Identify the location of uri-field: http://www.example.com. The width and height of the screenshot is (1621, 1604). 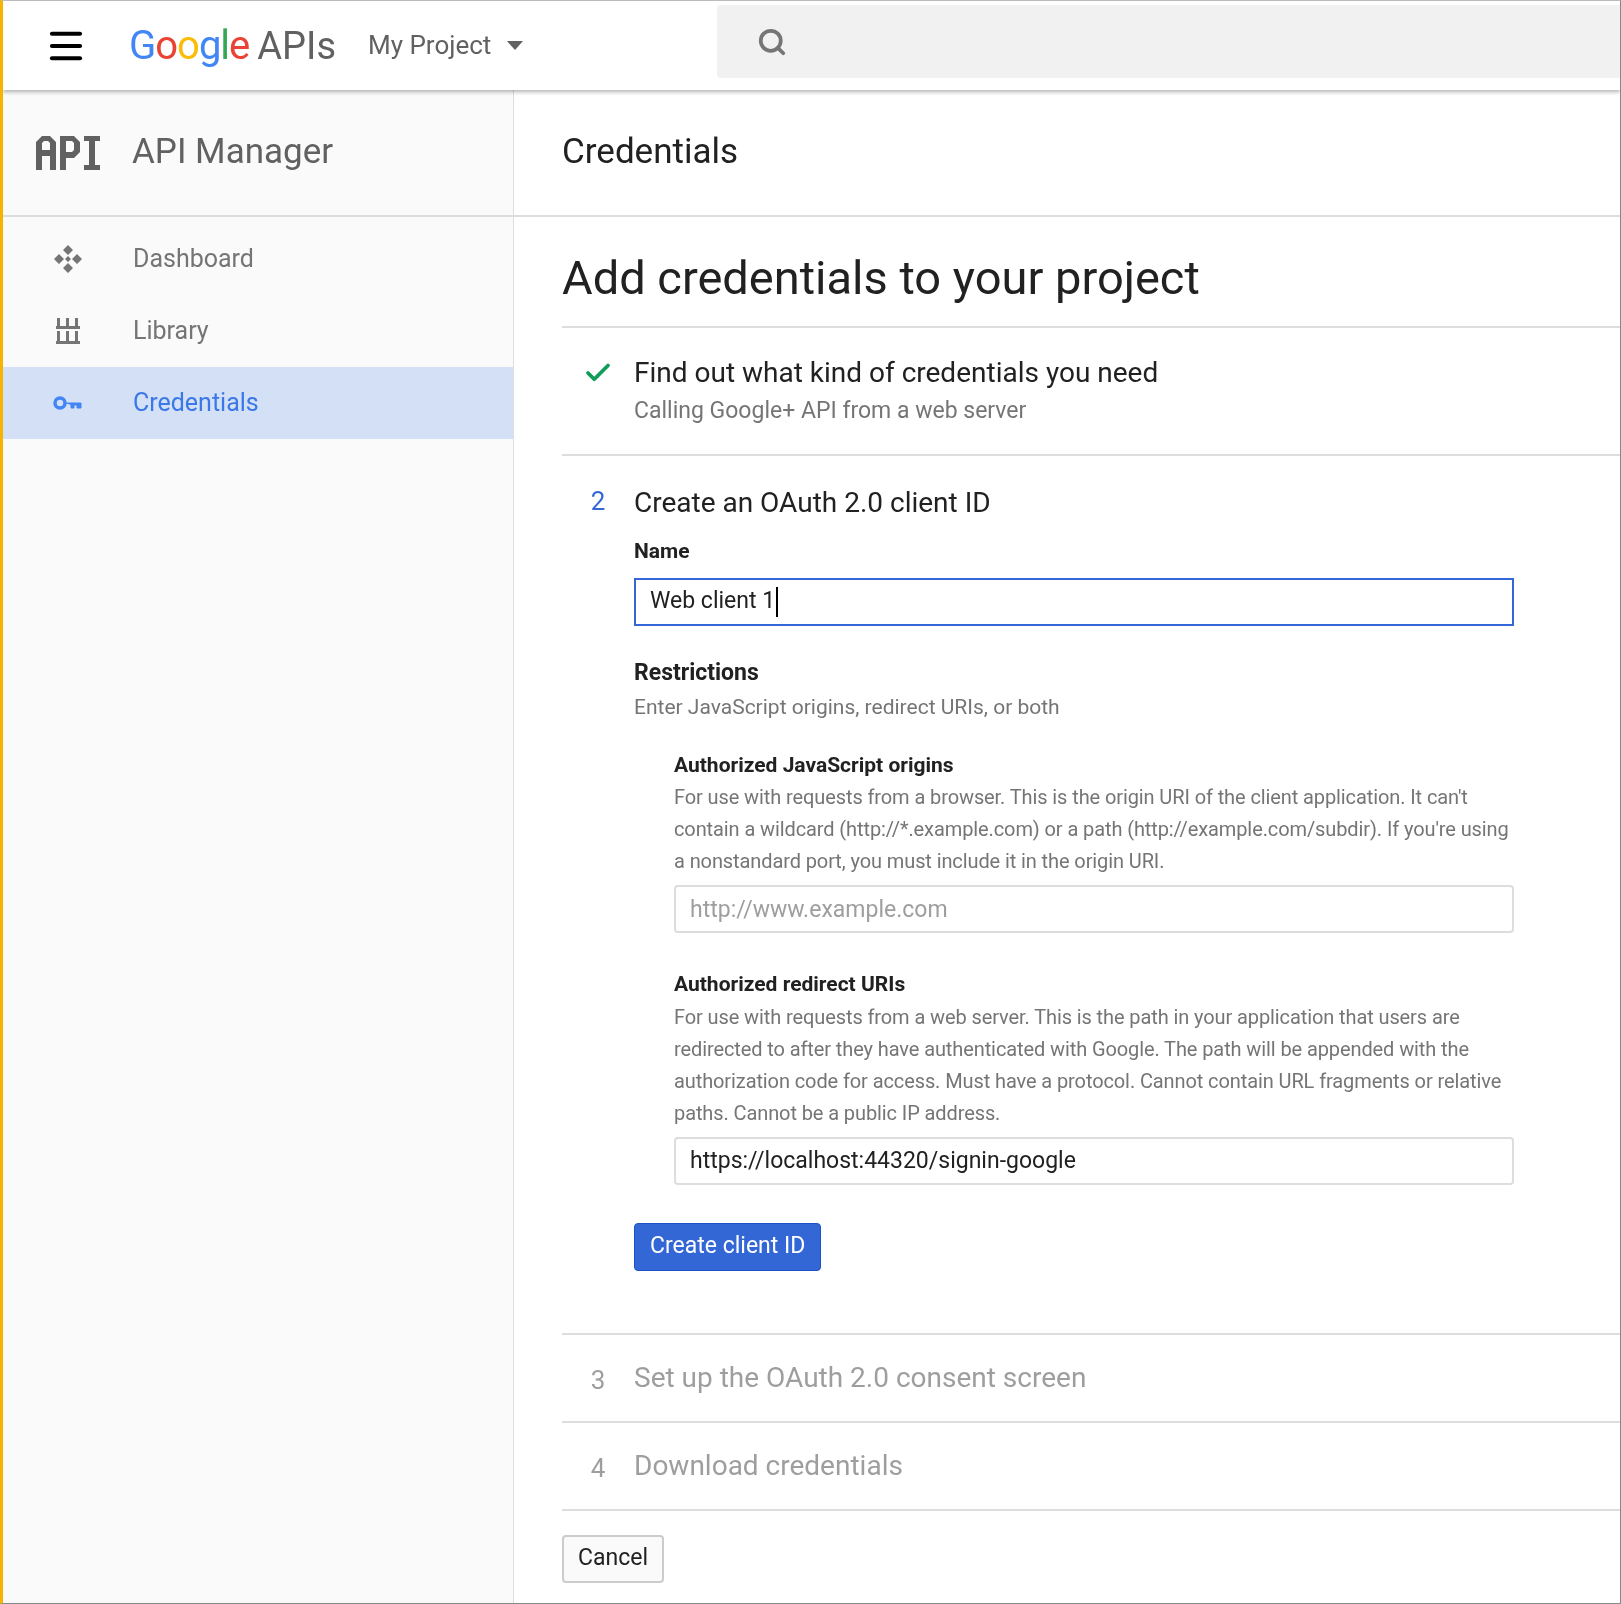
(1094, 909).